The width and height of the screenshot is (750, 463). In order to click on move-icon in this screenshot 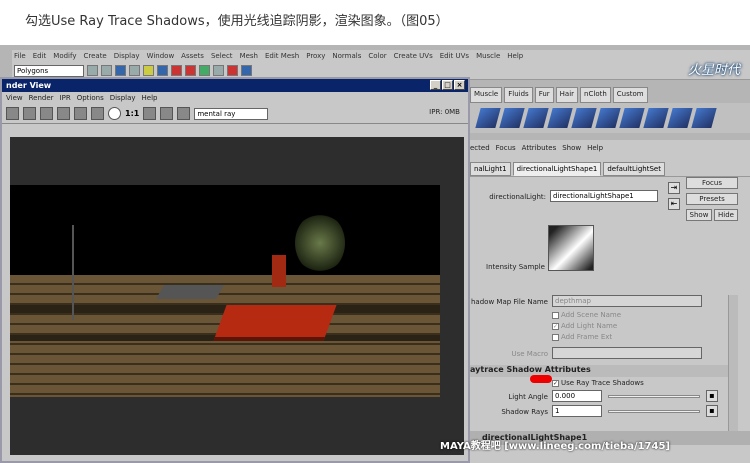, I will do `click(162, 70)`.